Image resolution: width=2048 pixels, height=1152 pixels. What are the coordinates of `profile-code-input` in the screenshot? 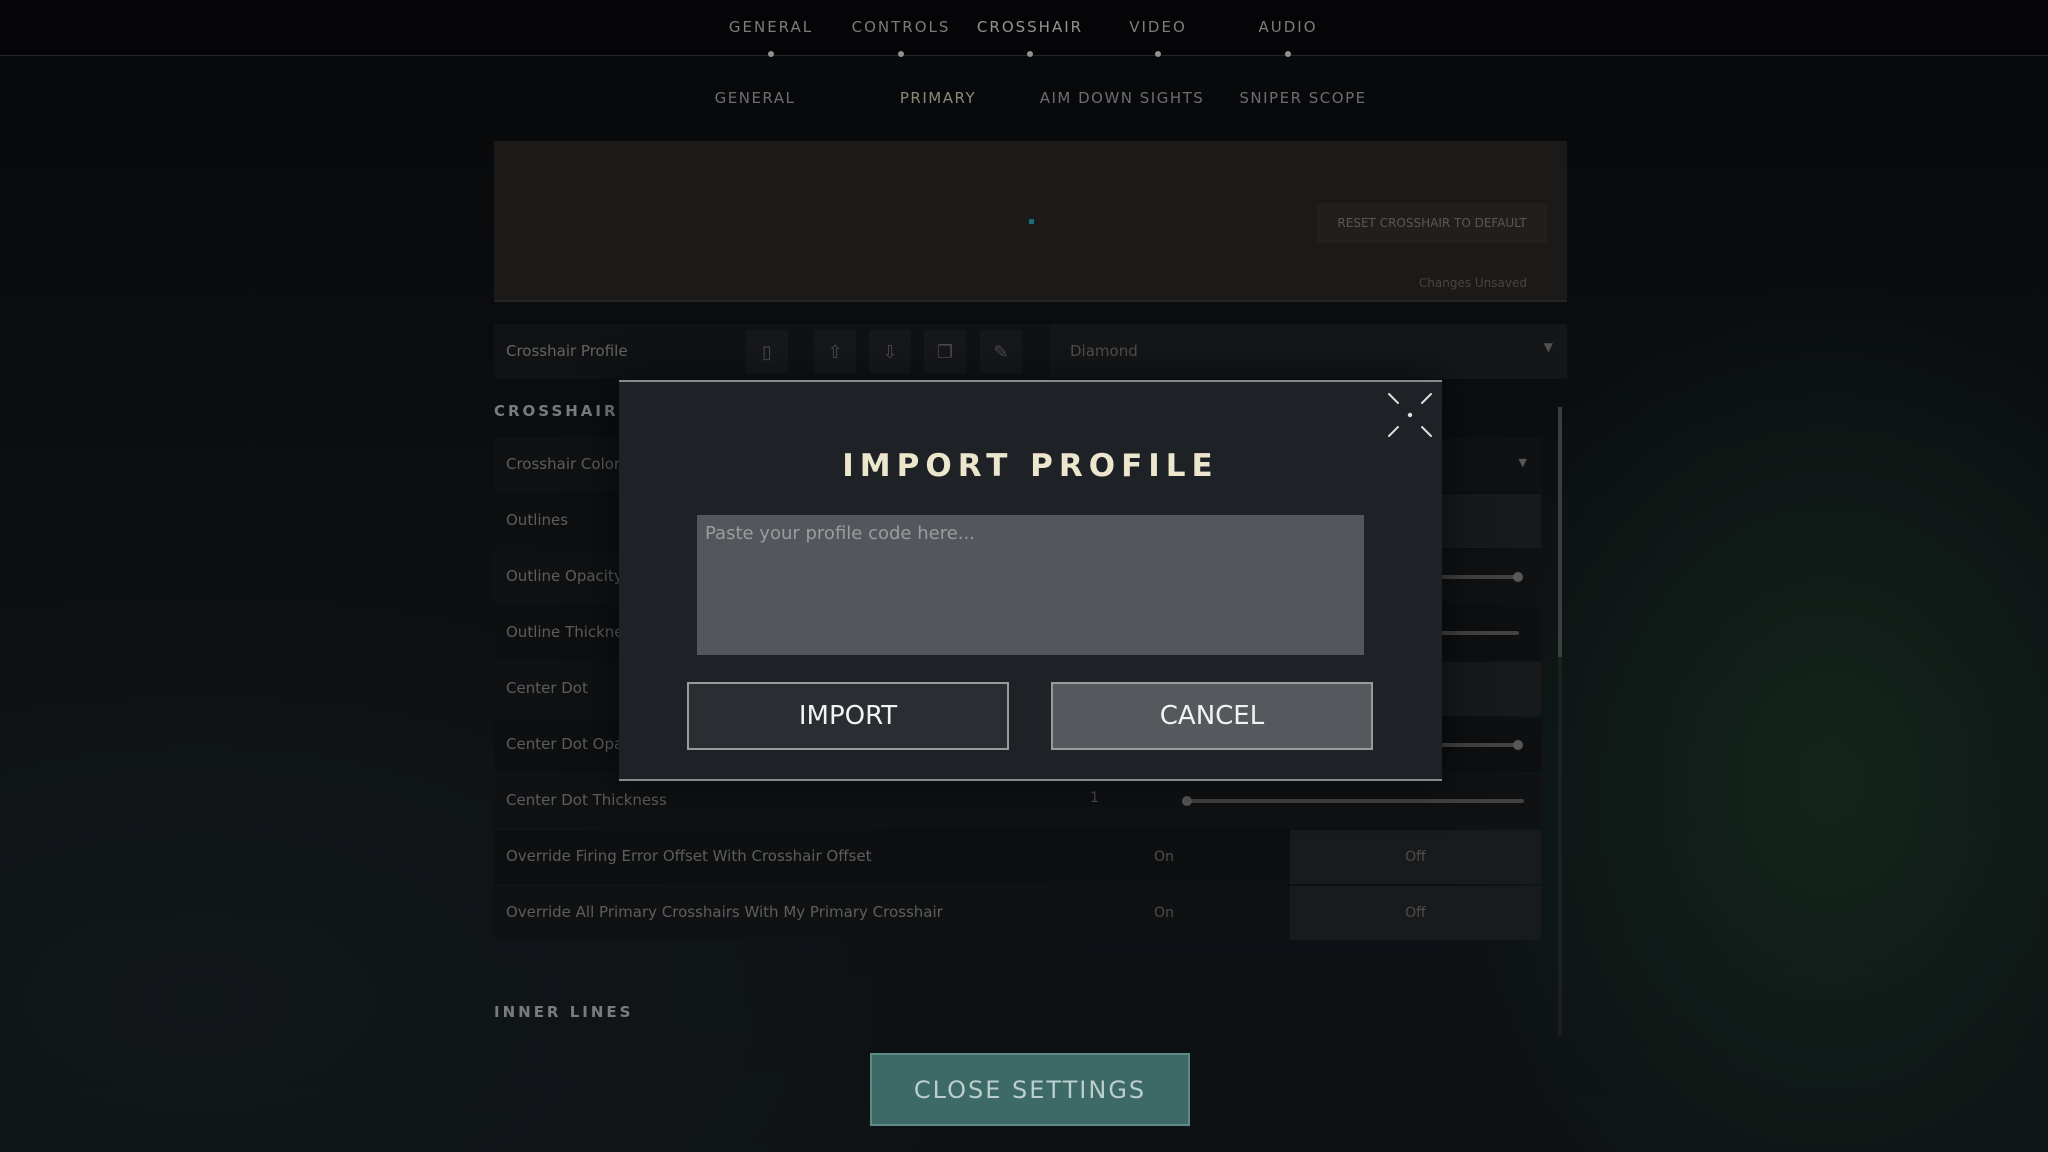 It's located at (1030, 585).